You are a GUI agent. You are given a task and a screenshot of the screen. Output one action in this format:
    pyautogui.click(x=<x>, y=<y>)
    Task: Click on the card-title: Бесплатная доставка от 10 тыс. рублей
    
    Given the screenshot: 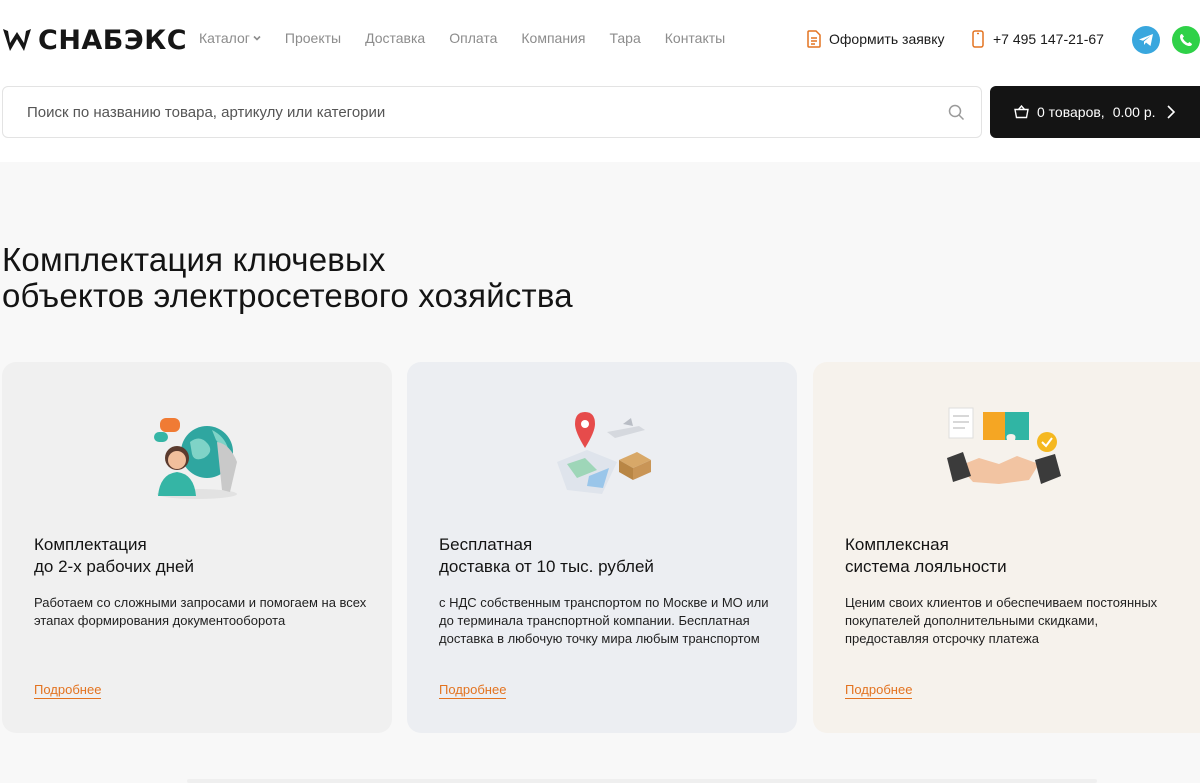 What is the action you would take?
    pyautogui.click(x=546, y=556)
    